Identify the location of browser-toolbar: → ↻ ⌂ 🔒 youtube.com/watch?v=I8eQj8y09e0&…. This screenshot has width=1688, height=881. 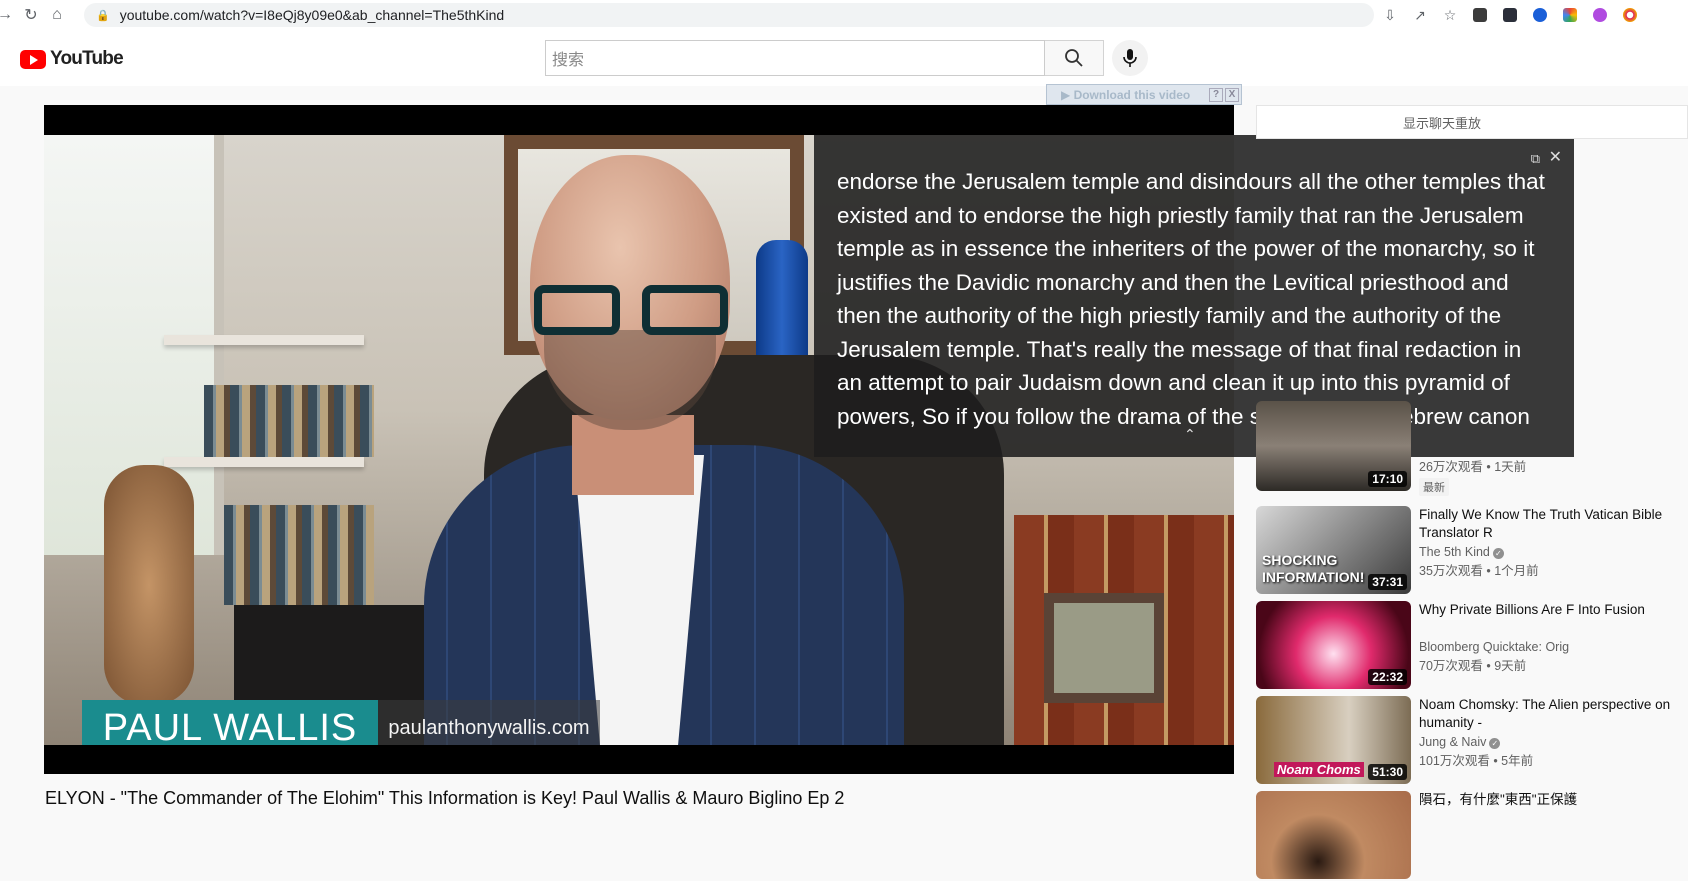
(844, 15).